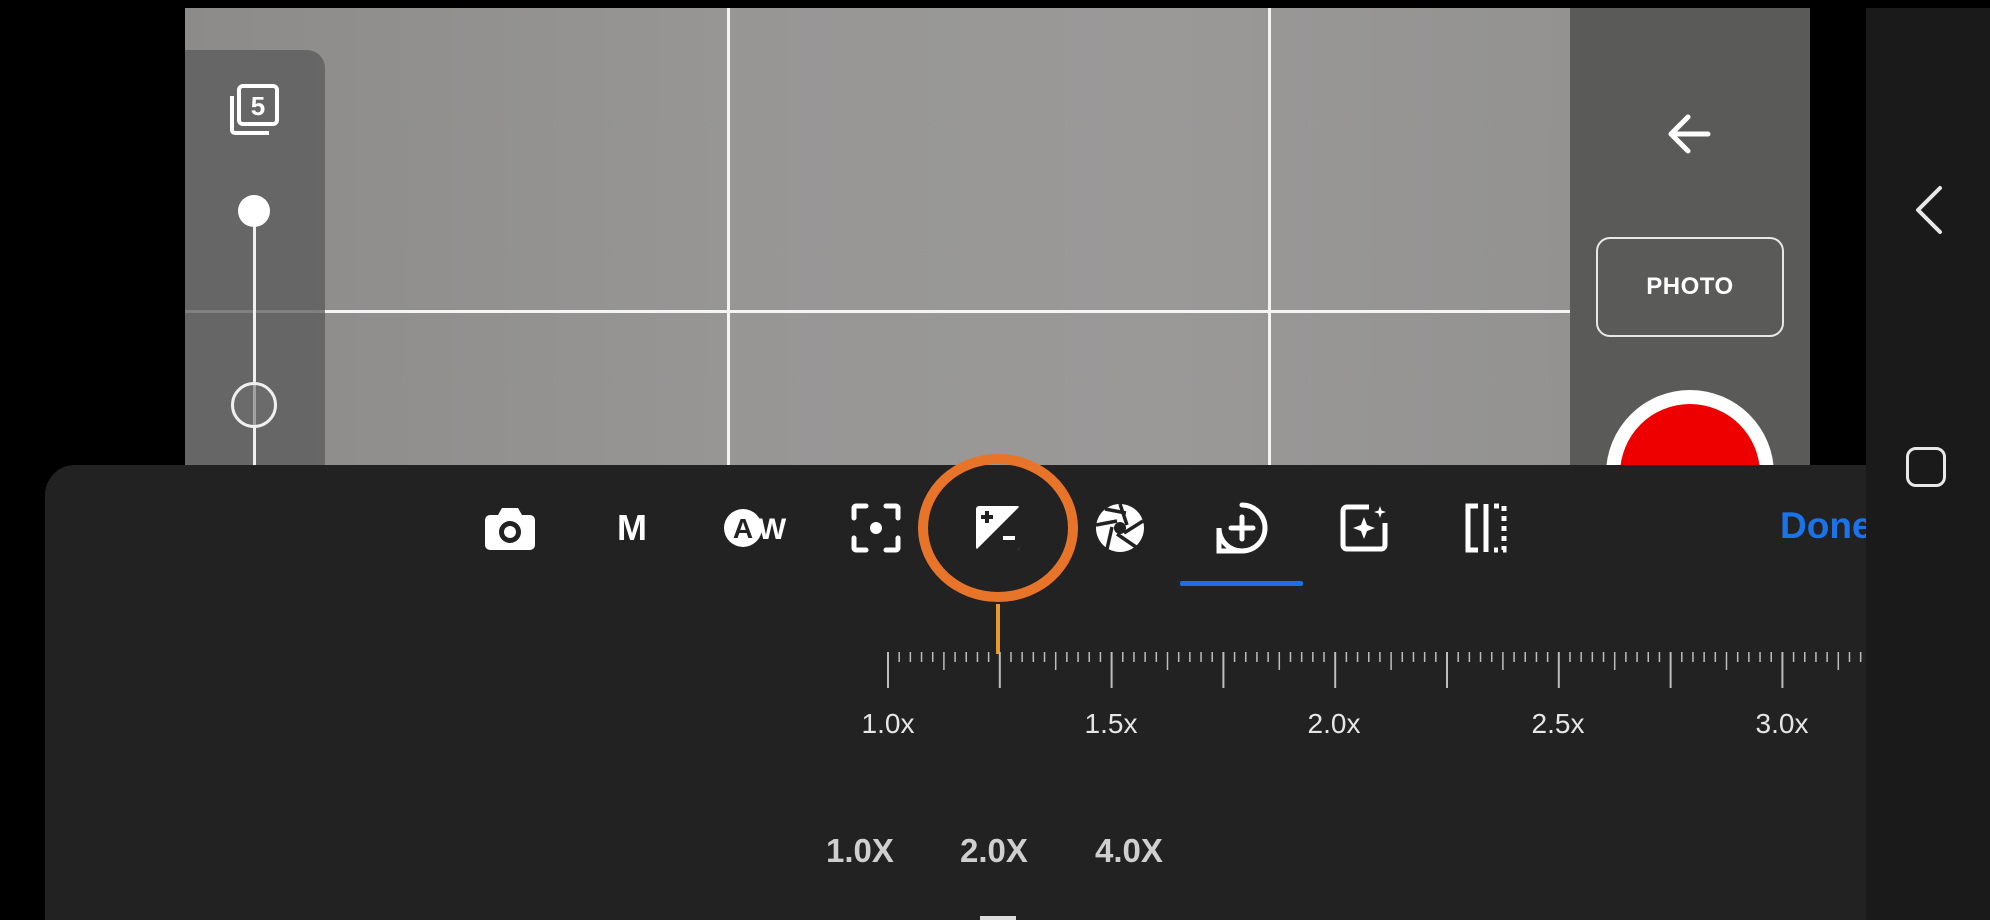  What do you see at coordinates (772, 529) in the screenshot?
I see `awb-letter-w: W` at bounding box center [772, 529].